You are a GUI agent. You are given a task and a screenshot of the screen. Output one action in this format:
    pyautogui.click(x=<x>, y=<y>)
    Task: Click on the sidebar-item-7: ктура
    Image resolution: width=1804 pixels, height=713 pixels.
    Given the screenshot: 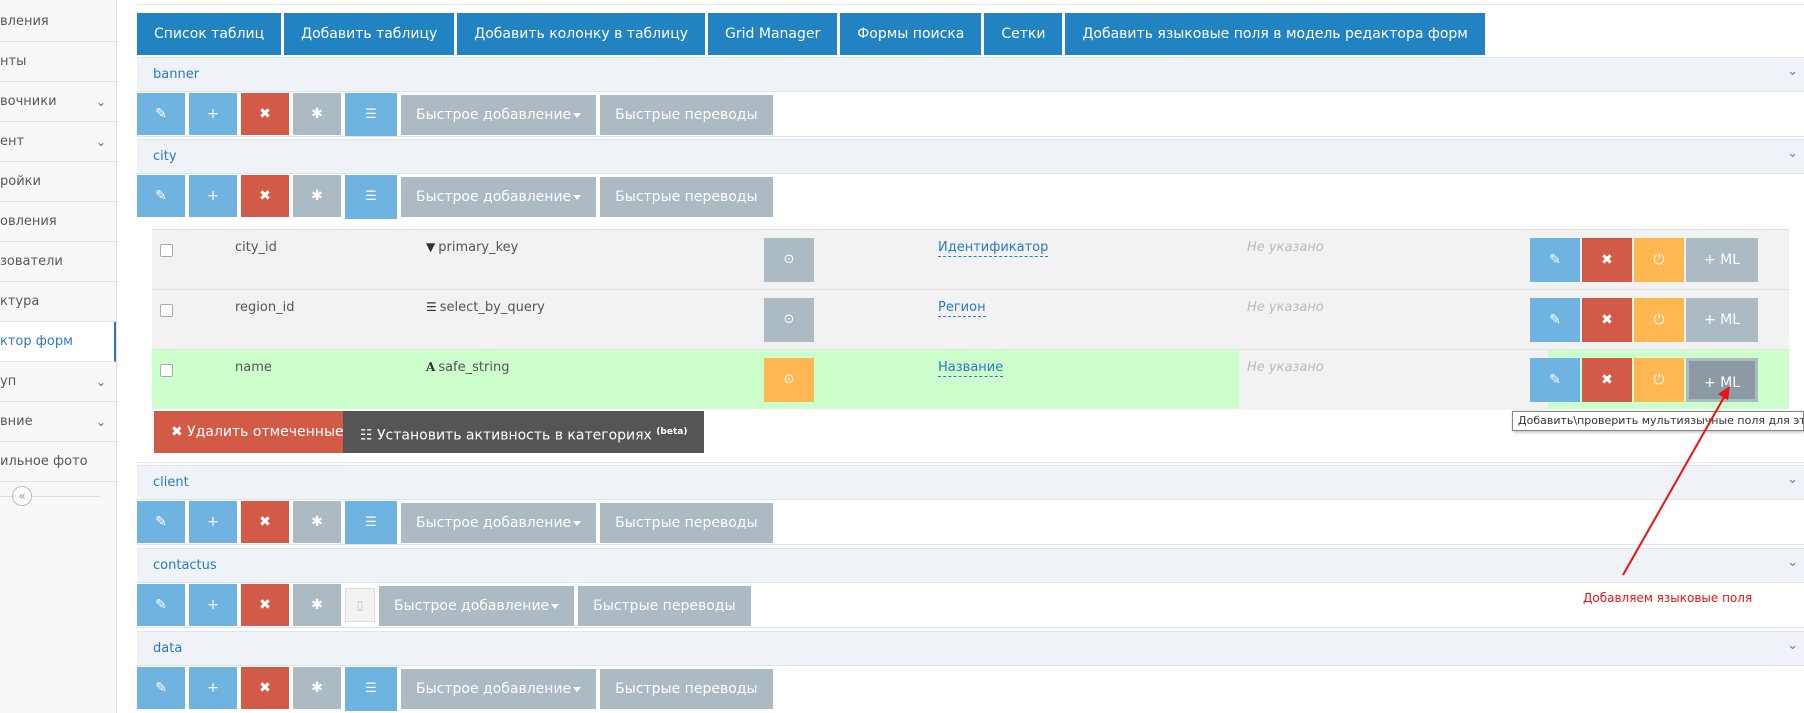 What is the action you would take?
    pyautogui.click(x=58, y=302)
    